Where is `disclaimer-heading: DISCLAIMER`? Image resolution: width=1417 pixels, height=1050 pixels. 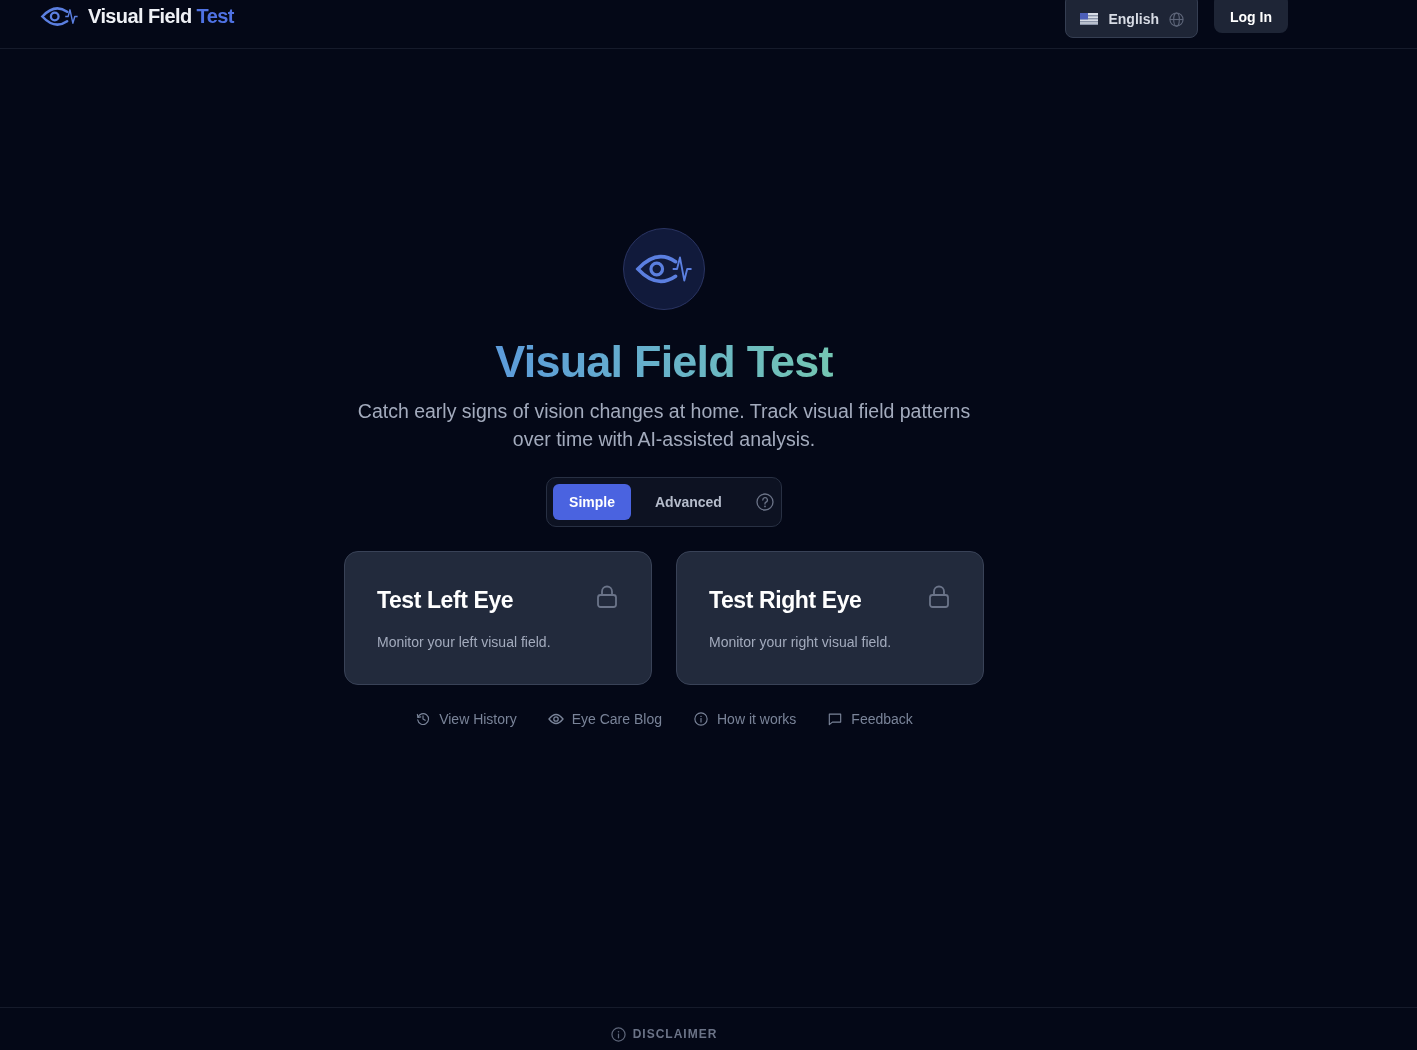
disclaimer-heading: DISCLAIMER is located at coordinates (675, 1034).